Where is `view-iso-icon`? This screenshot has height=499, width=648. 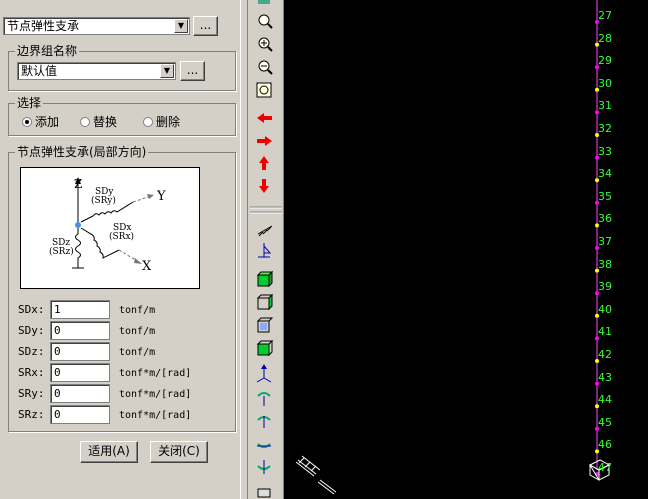 view-iso-icon is located at coordinates (265, 279).